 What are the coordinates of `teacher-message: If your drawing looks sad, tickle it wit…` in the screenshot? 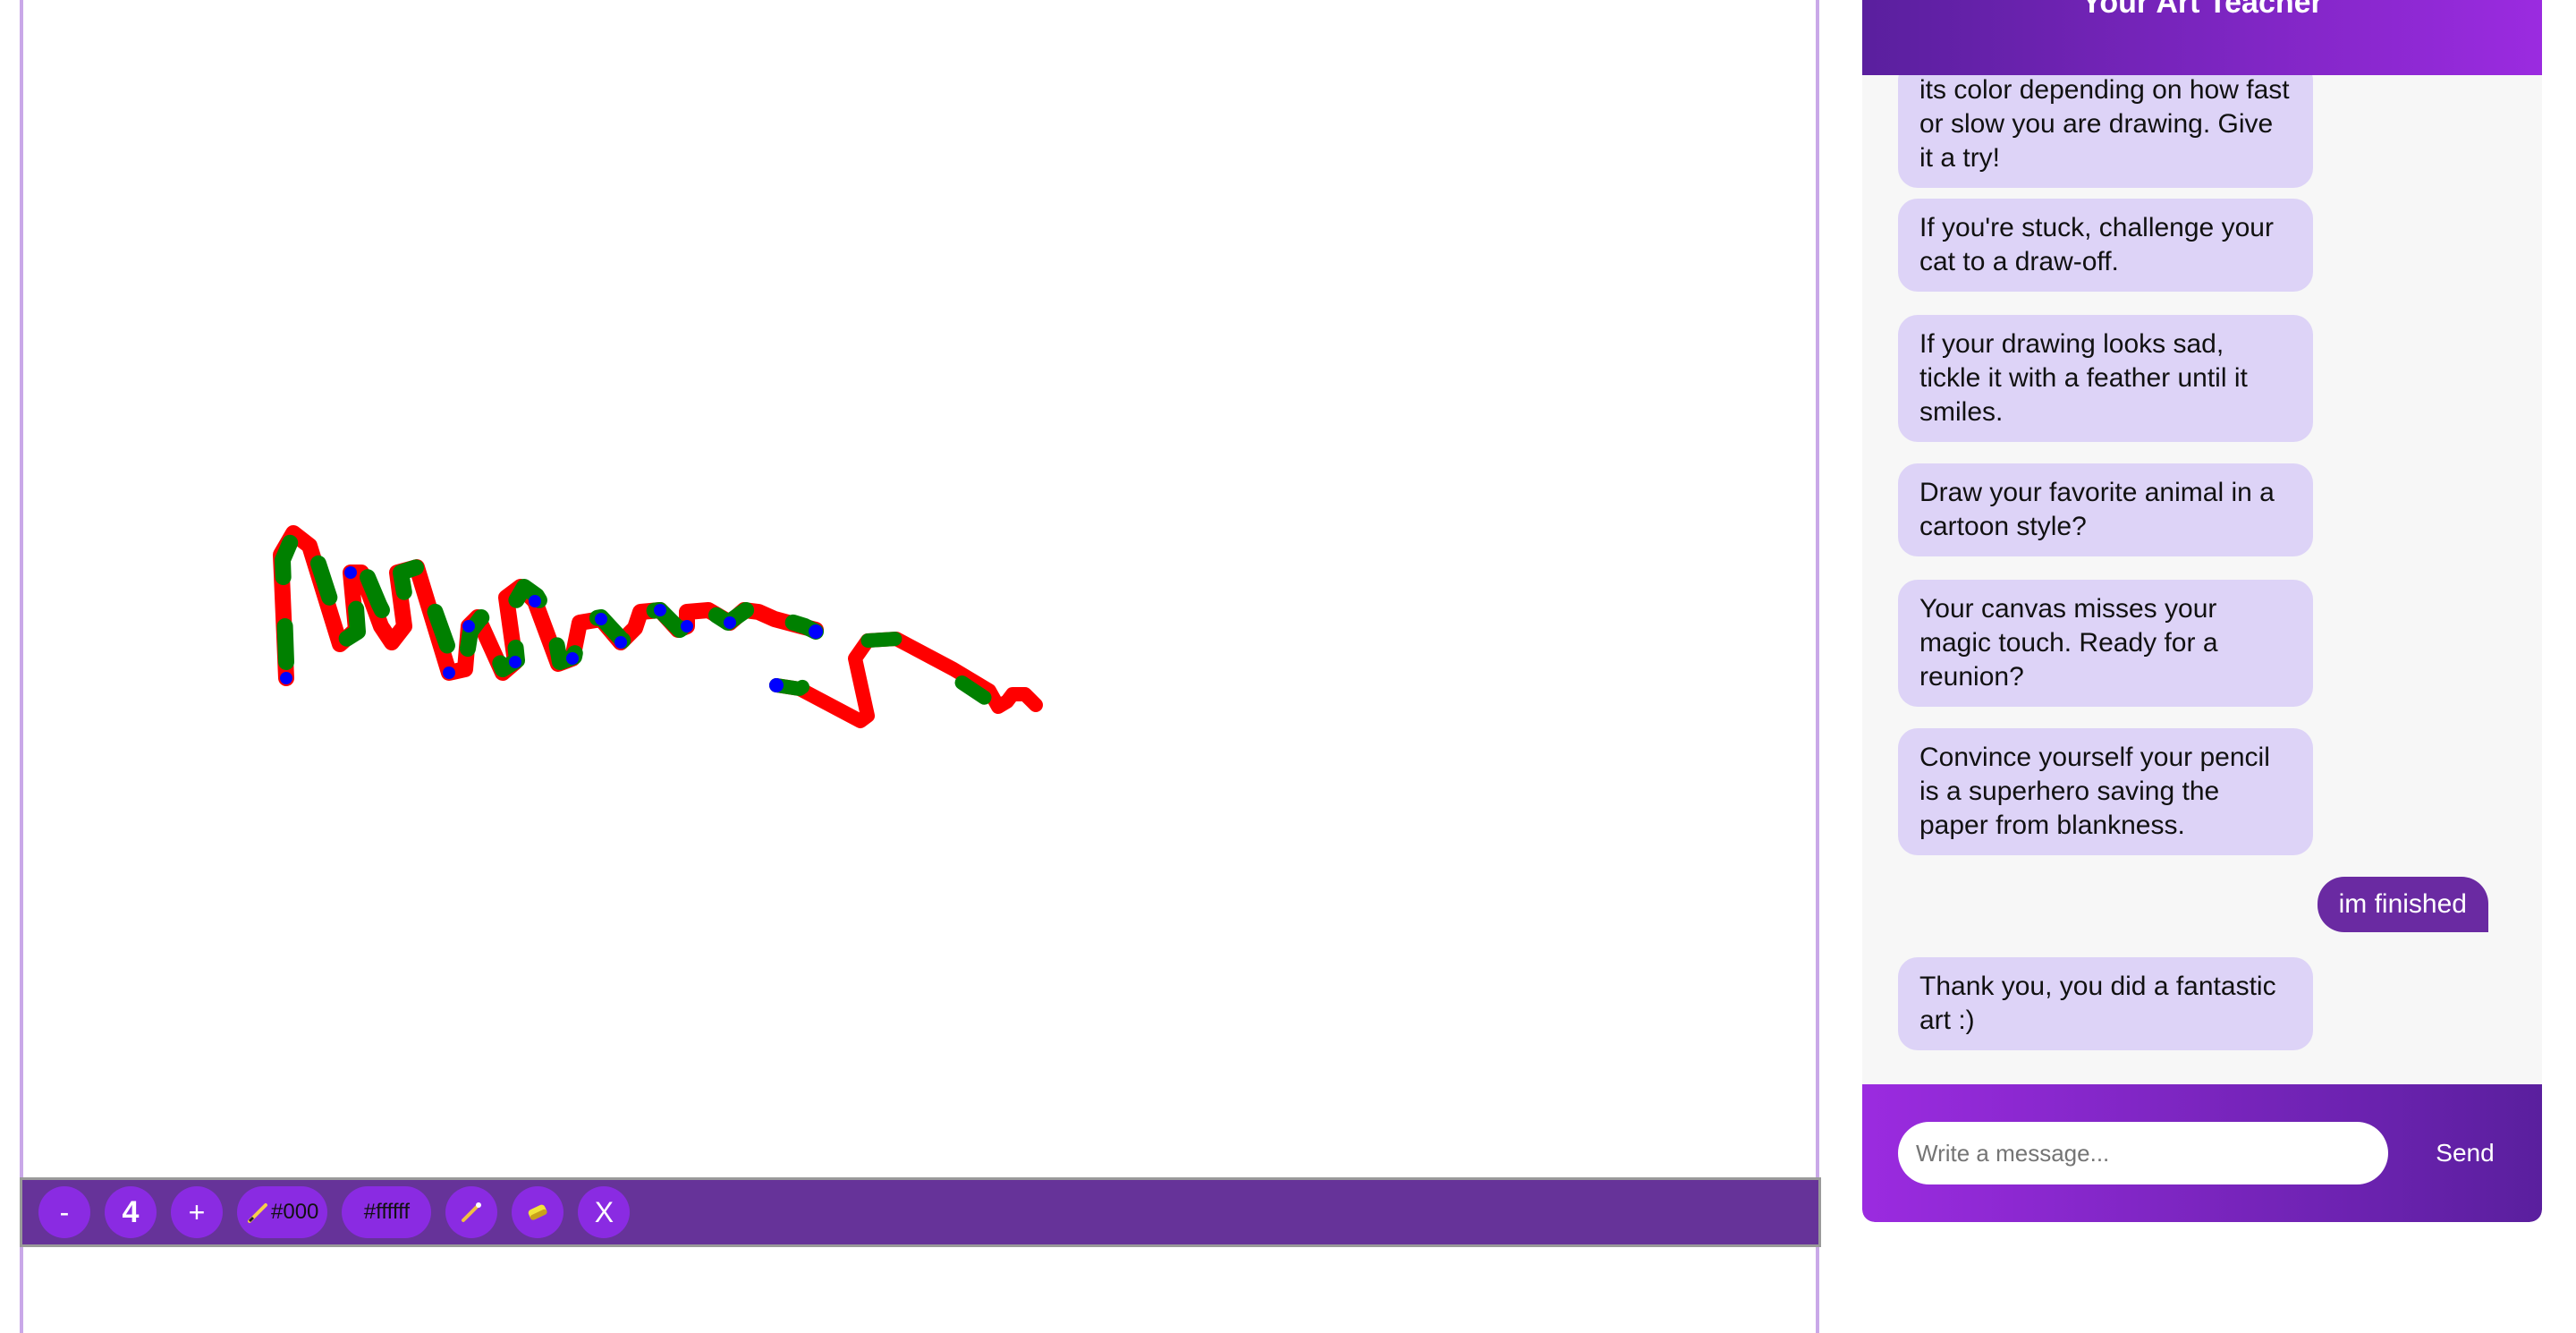 It's located at (2105, 378).